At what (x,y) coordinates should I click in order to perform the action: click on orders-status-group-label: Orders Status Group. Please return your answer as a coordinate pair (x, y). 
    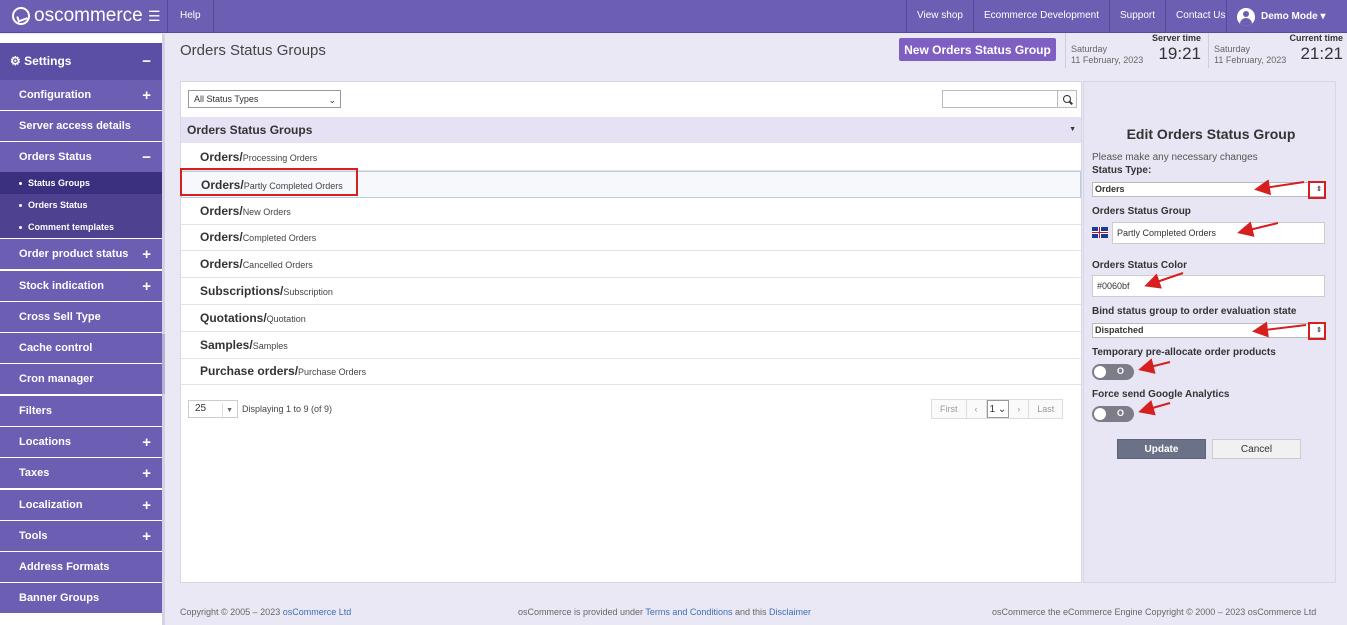
    Looking at the image, I should click on (1141, 211).